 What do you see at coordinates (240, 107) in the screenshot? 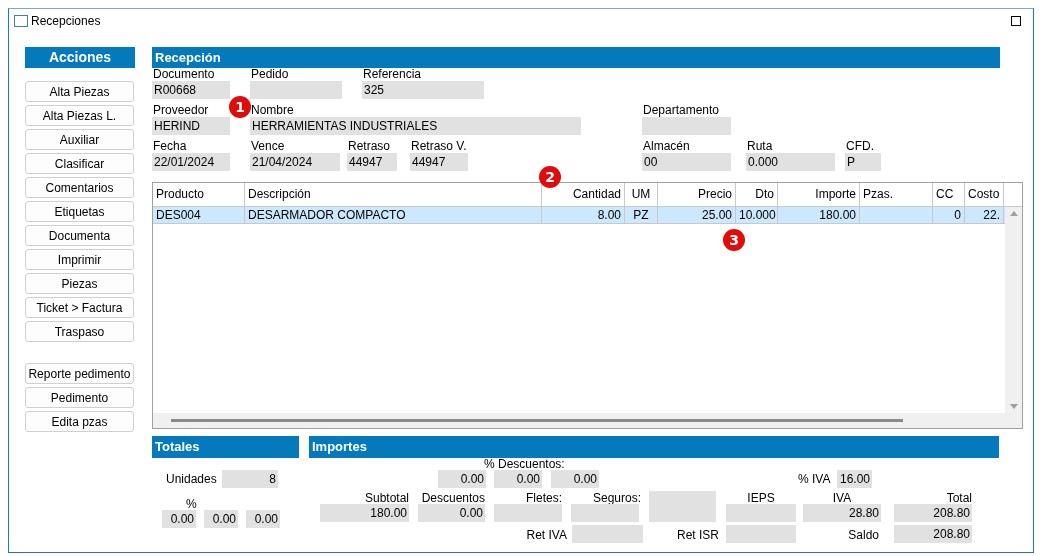
I see `step-badge: 1` at bounding box center [240, 107].